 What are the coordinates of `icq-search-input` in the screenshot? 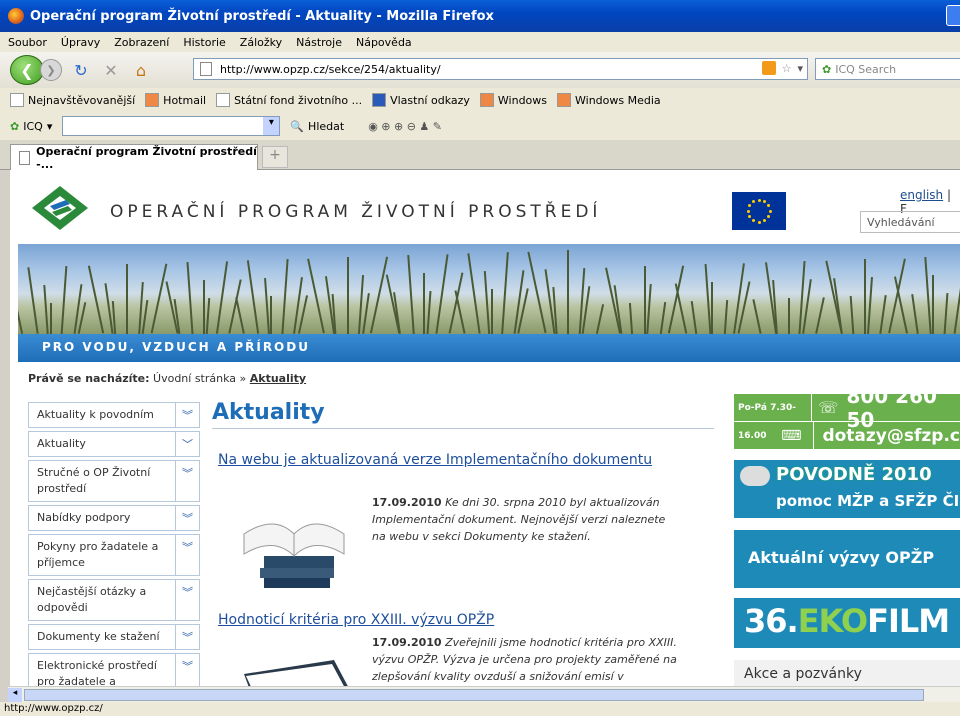 It's located at (171, 126).